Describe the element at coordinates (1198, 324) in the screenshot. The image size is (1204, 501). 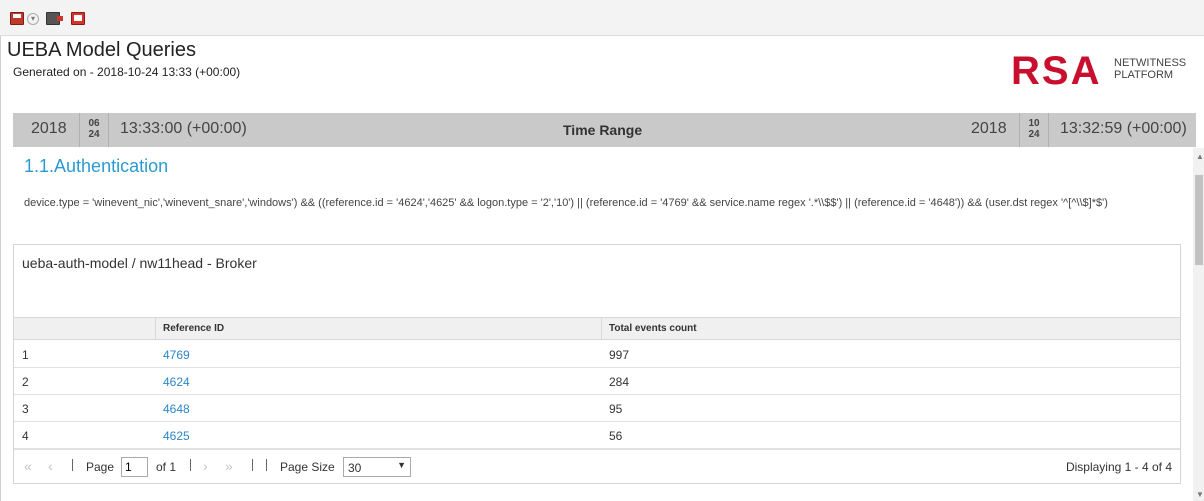
I see `vertical-scrollbar: ▲ ▼` at that location.